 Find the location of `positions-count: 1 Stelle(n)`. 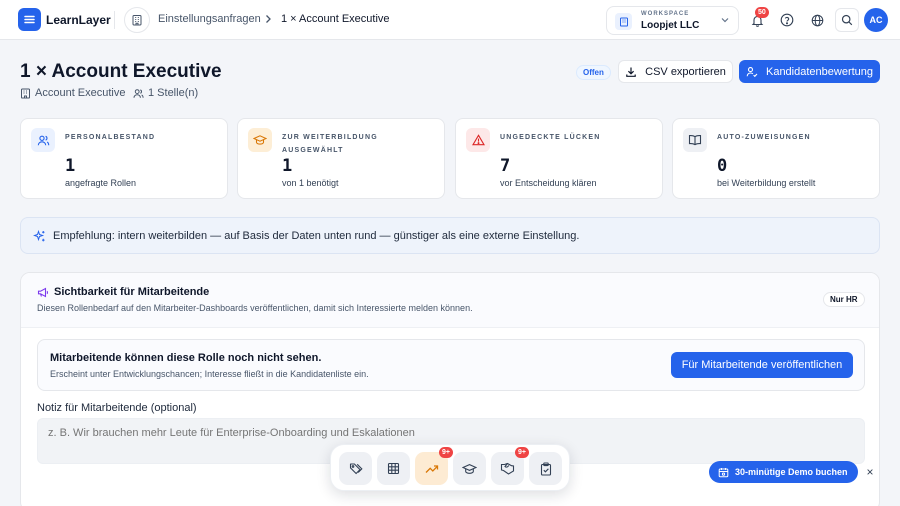

positions-count: 1 Stelle(n) is located at coordinates (173, 93).